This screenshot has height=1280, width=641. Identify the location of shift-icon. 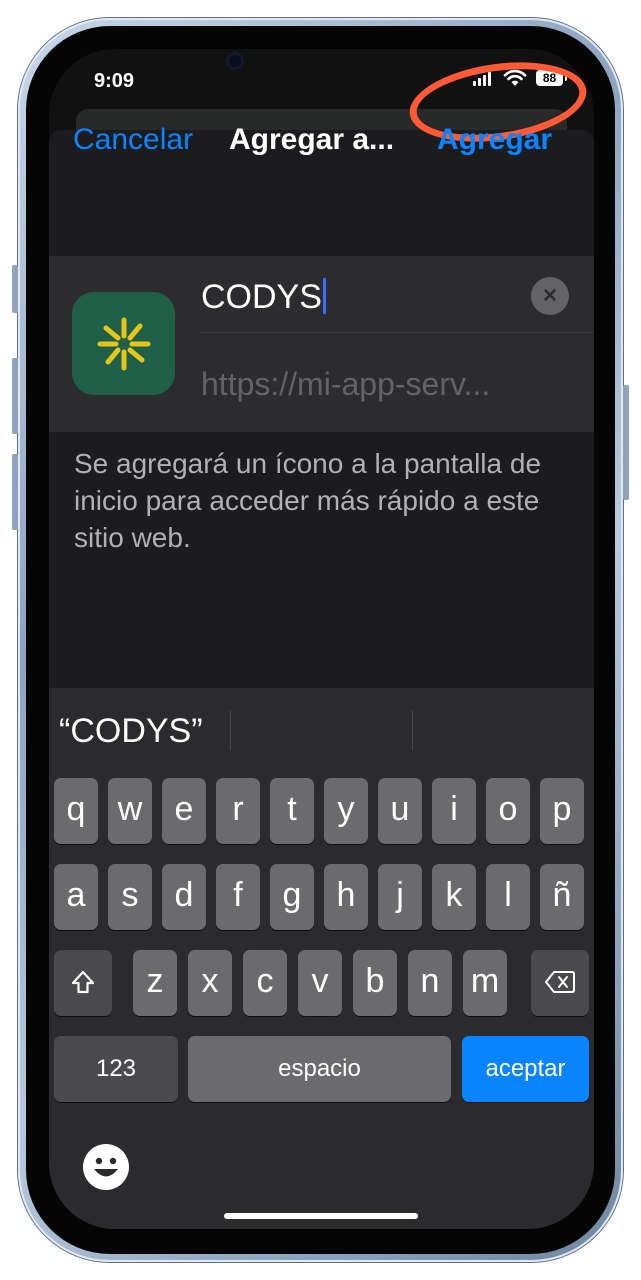
(83, 982).